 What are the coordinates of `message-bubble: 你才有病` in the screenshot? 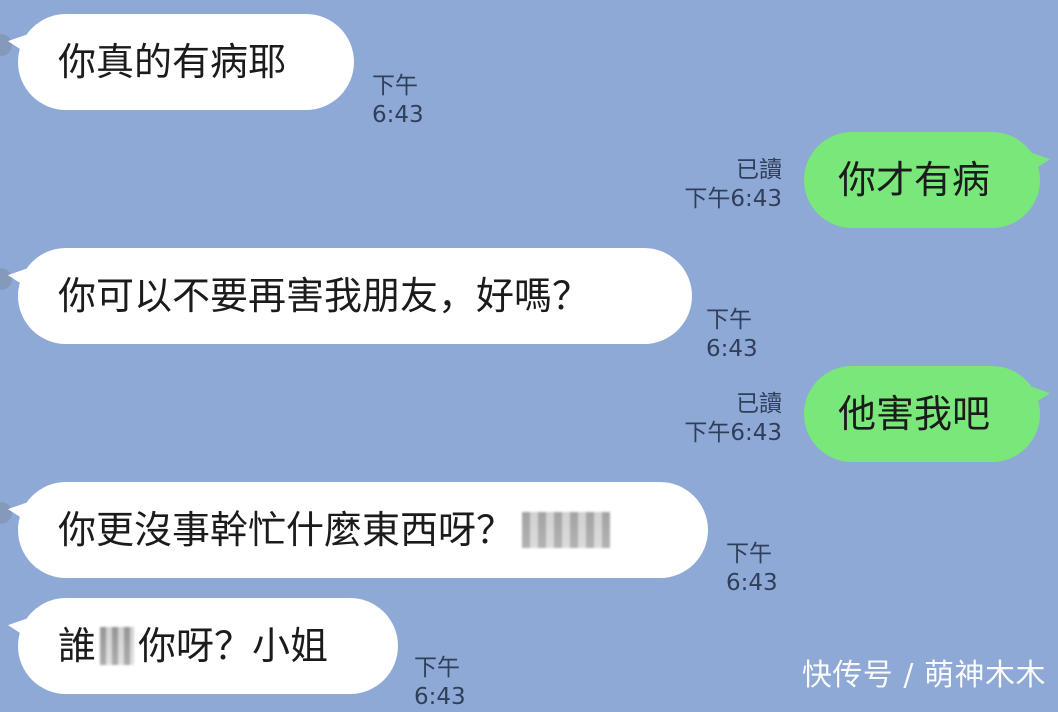 It's located at (922, 180).